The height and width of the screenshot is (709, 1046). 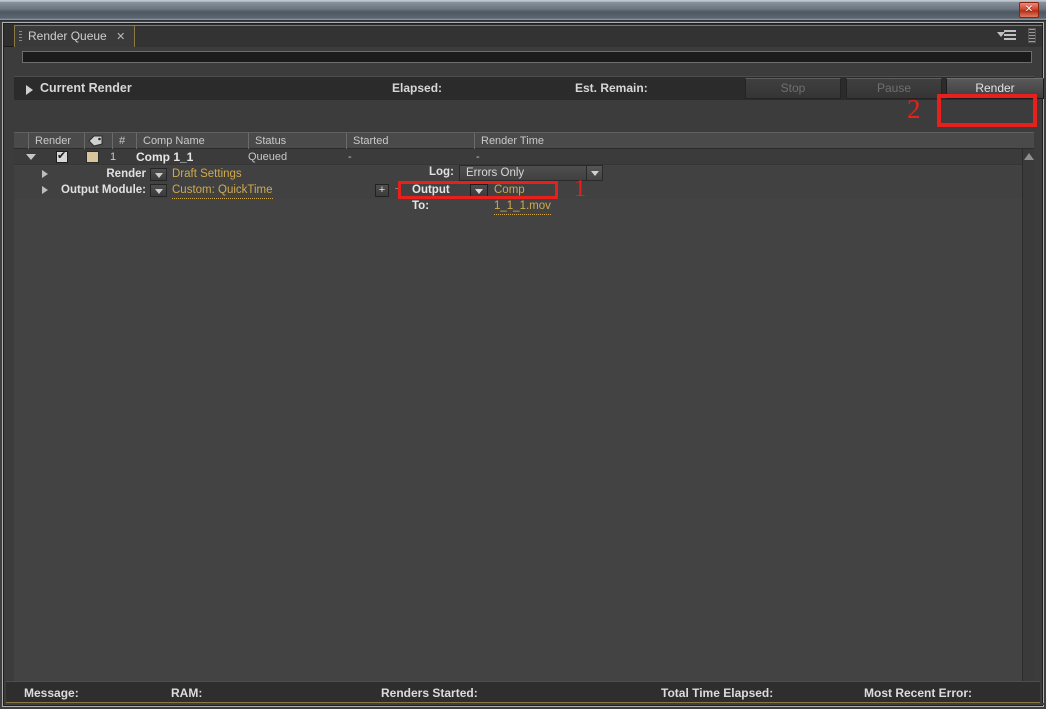 I want to click on status-total-time-label: Total Time Elapsed:, so click(x=717, y=693).